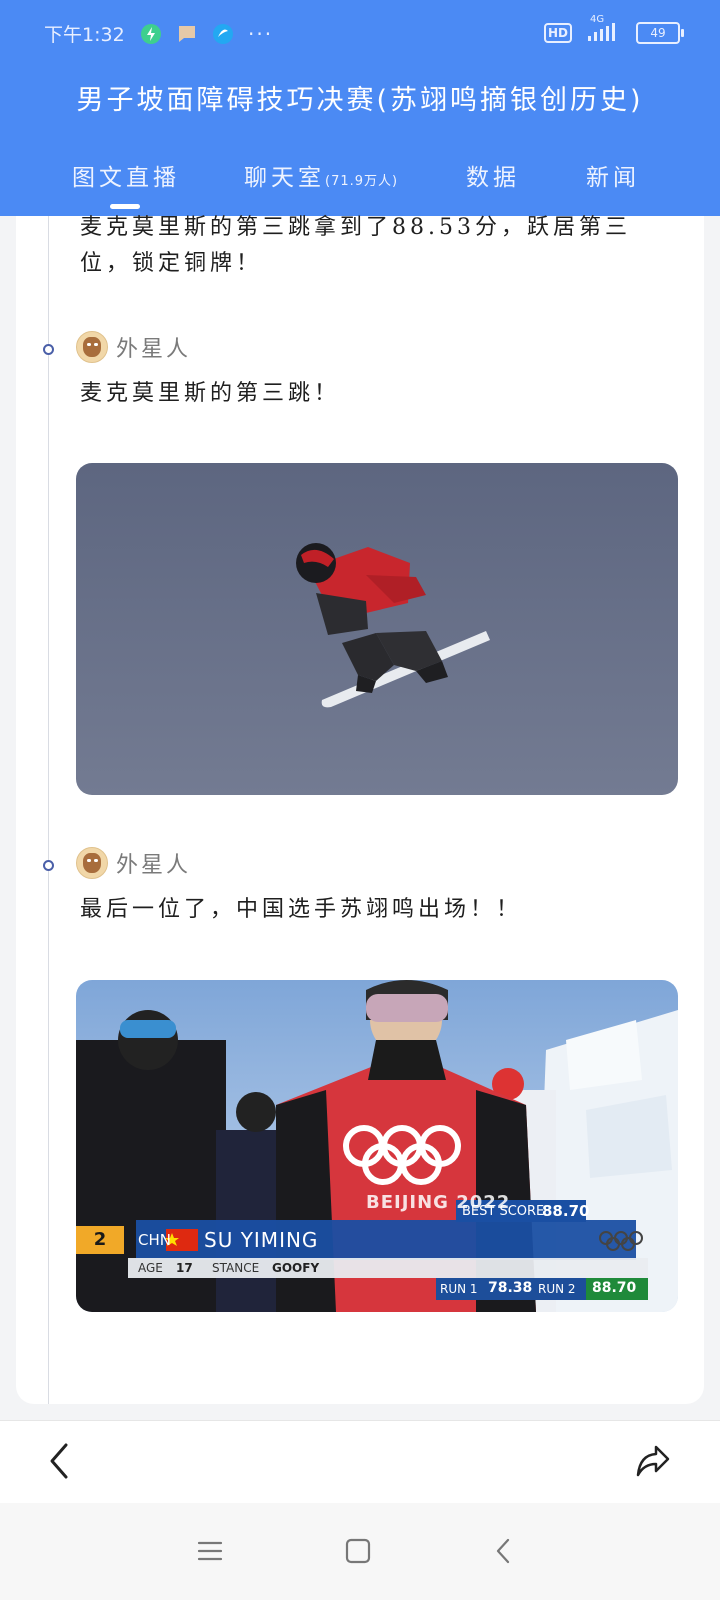 This screenshot has height=1600, width=720. Describe the element at coordinates (566, 1211) in the screenshot. I see `best-score-value: 88.70` at that location.